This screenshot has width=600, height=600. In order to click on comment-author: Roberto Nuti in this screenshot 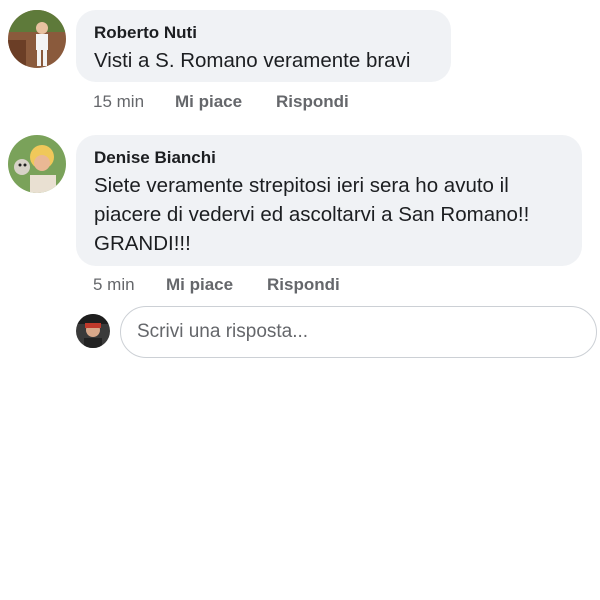, I will do `click(145, 33)`.